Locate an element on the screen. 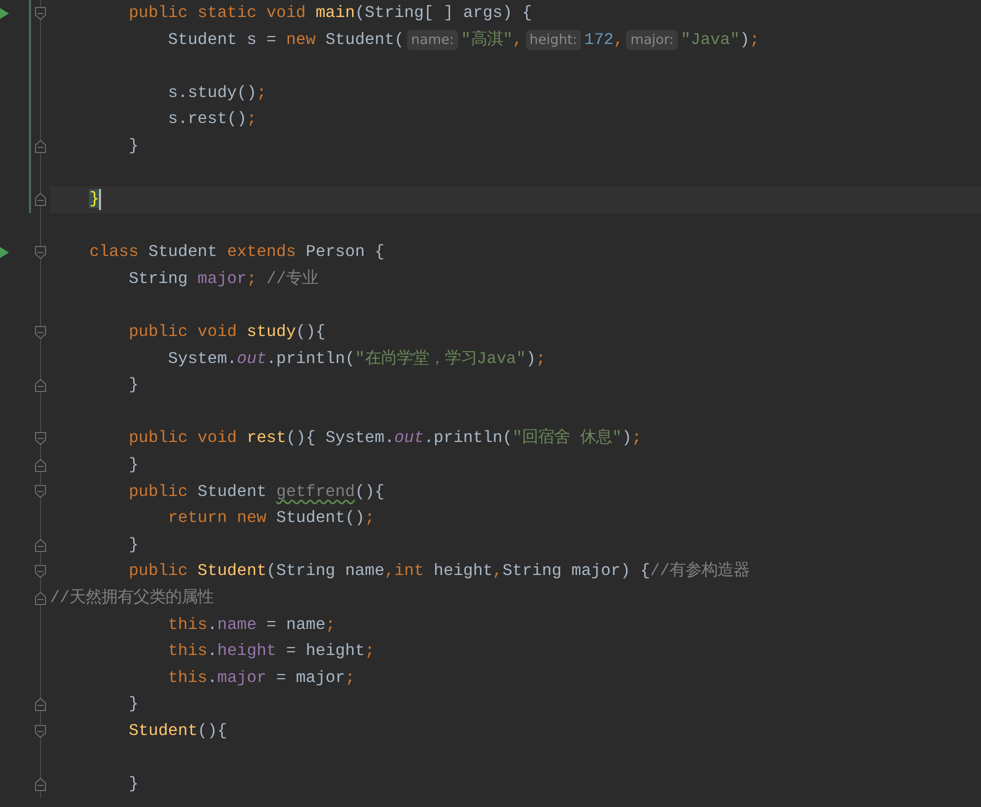  parameter-hint: major: is located at coordinates (652, 40).